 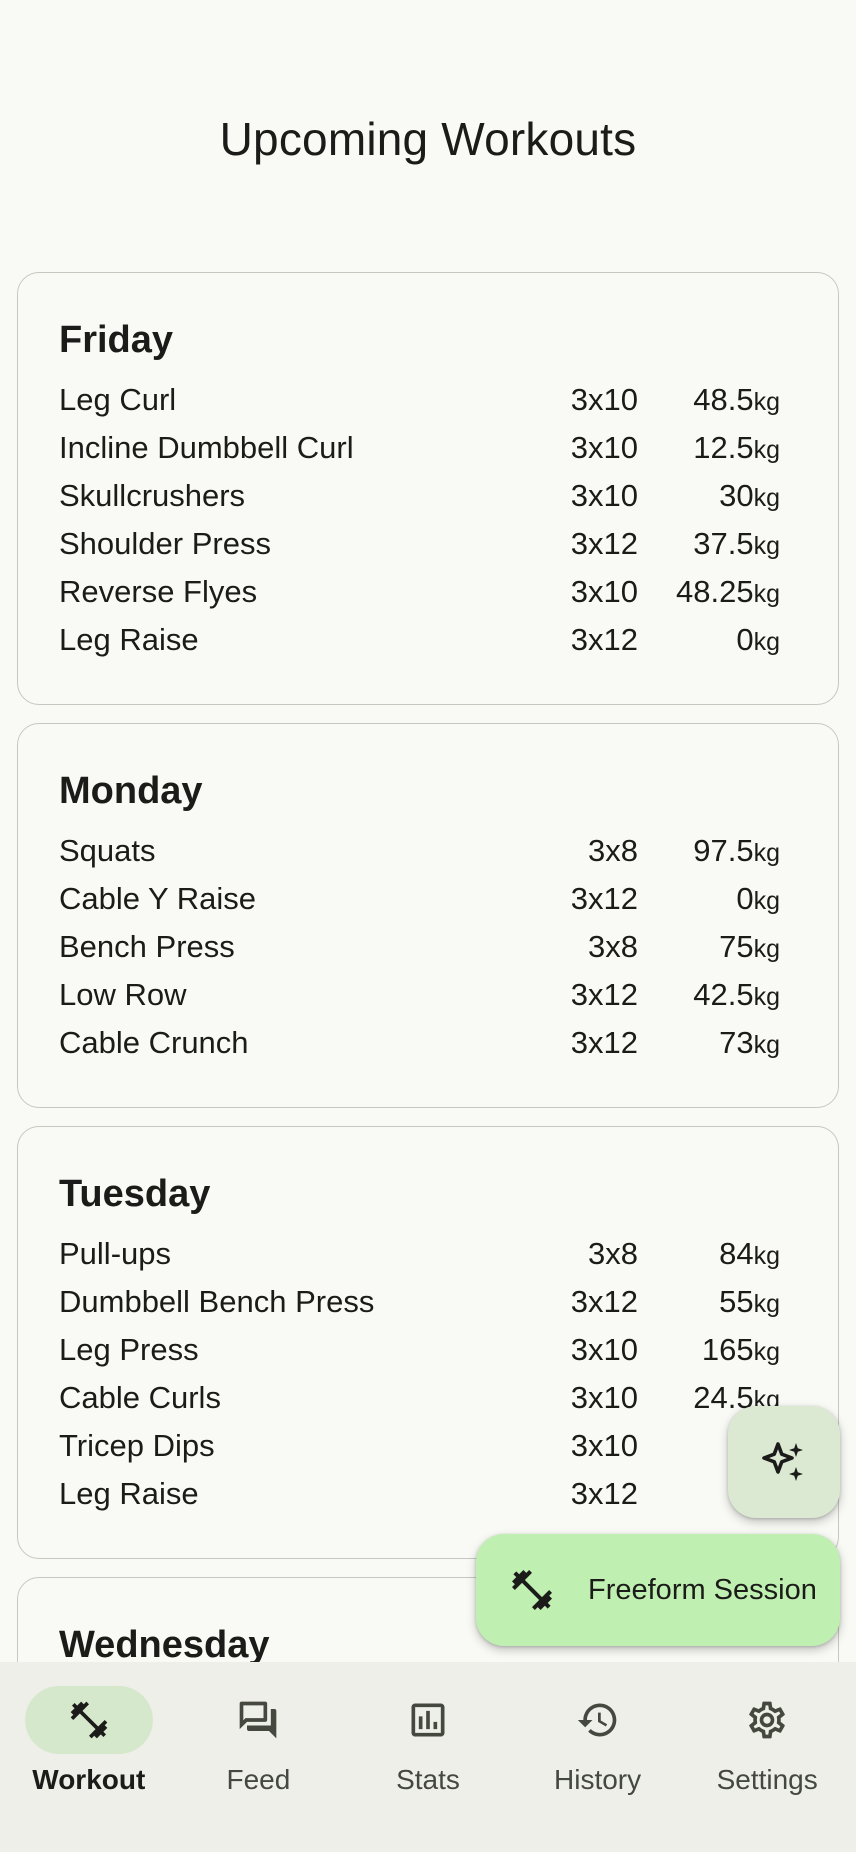 What do you see at coordinates (89, 1779) in the screenshot?
I see `nav-label-workout: Workout` at bounding box center [89, 1779].